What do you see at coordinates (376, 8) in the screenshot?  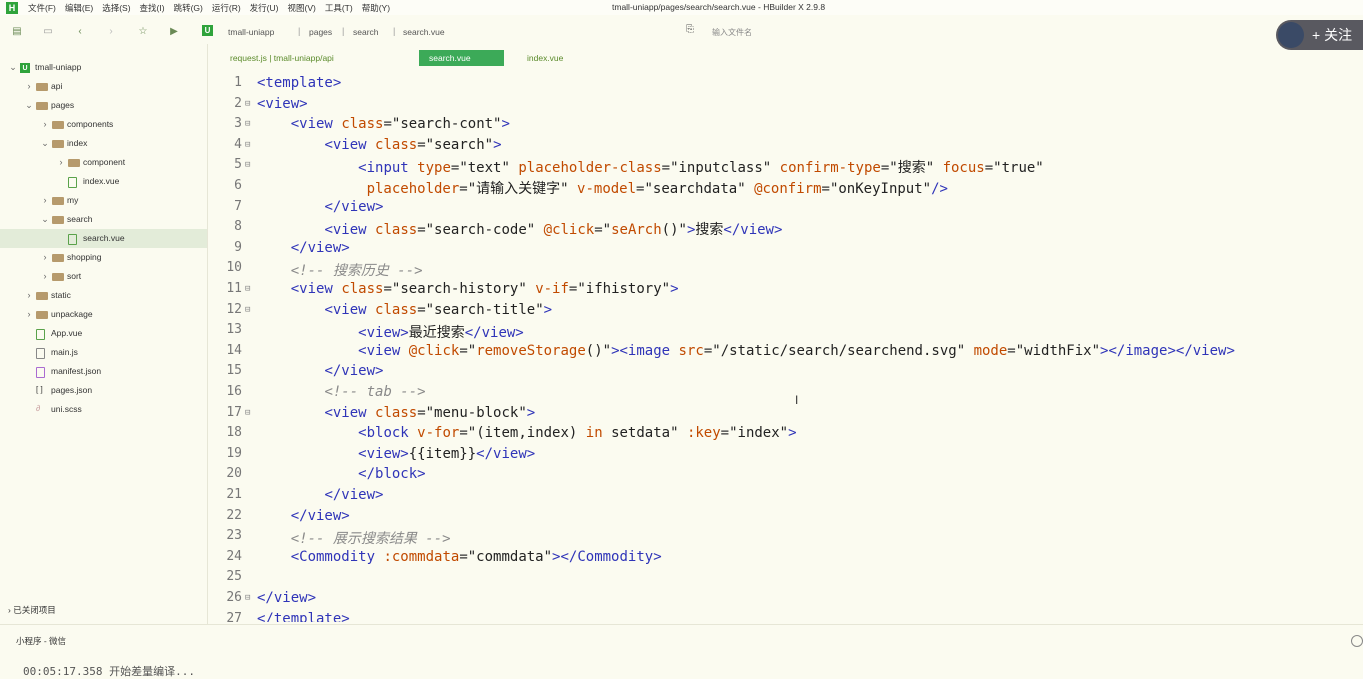 I see `menu-help: 帮助(Y)` at bounding box center [376, 8].